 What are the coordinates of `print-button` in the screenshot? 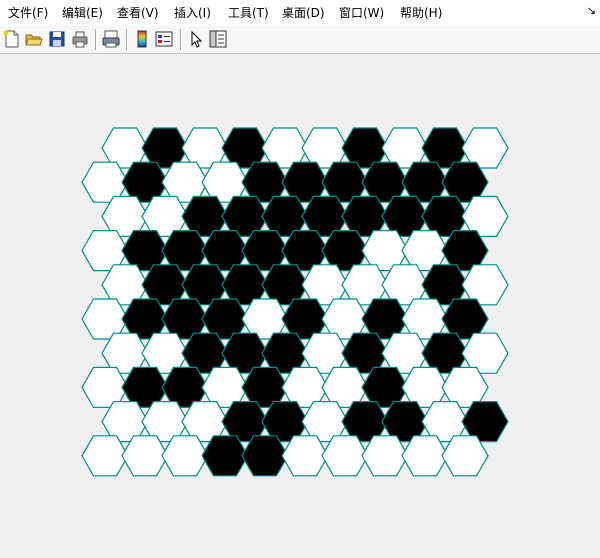 It's located at (80, 39).